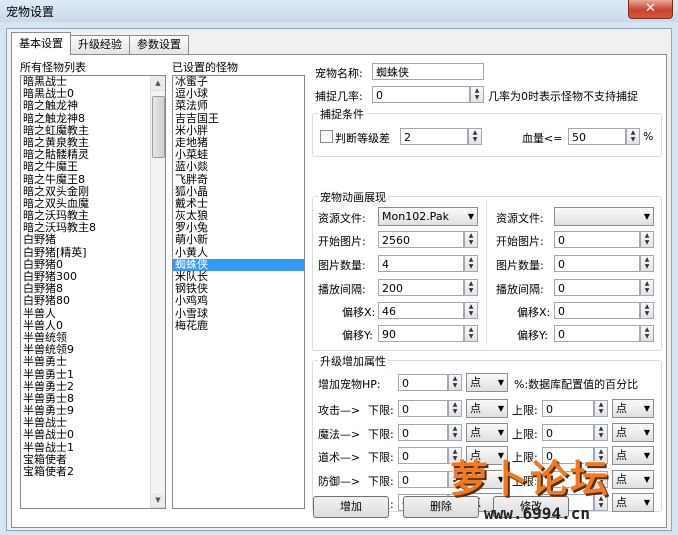 The width and height of the screenshot is (678, 535). What do you see at coordinates (238, 106) in the screenshot?
I see `set-monsters-item: 菜法师` at bounding box center [238, 106].